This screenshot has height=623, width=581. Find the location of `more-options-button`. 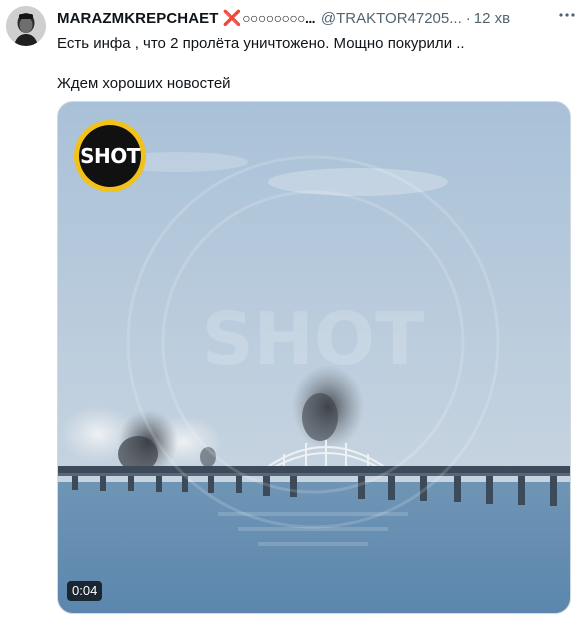

more-options-button is located at coordinates (567, 17).